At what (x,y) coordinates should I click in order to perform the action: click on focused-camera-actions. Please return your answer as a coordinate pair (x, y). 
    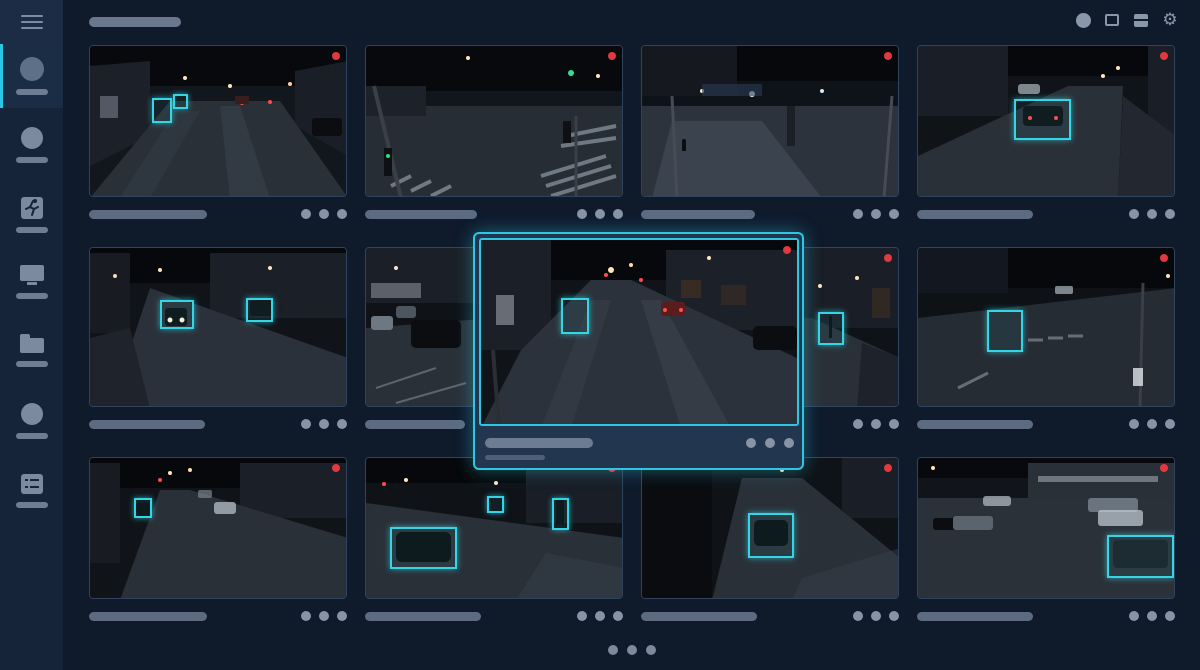
    Looking at the image, I should click on (770, 443).